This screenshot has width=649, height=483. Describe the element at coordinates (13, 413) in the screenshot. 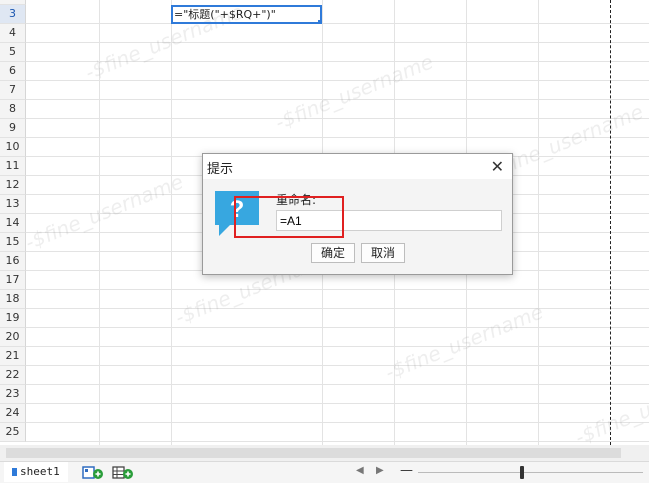

I see `row-header: 24` at that location.